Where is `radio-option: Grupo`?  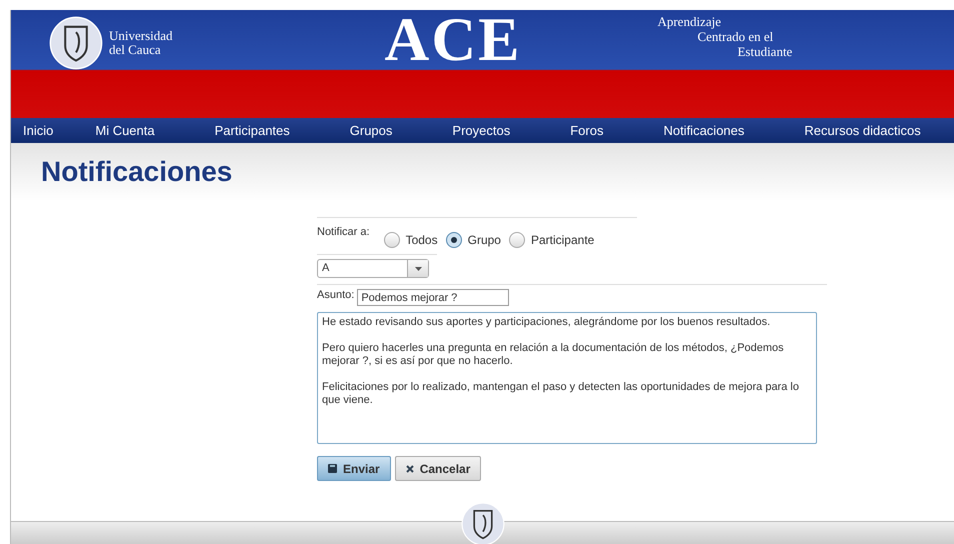
radio-option: Grupo is located at coordinates (473, 240).